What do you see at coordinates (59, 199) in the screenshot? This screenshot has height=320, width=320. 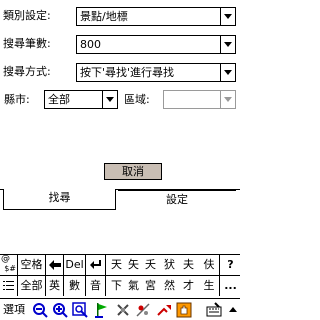 I see `tab-search: 找尋` at bounding box center [59, 199].